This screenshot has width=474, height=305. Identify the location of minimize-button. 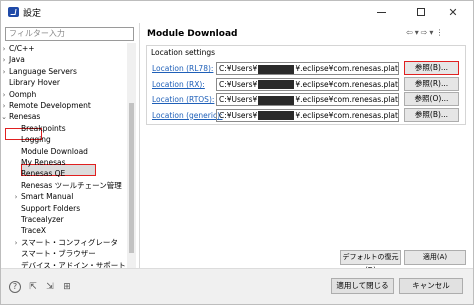
(381, 12).